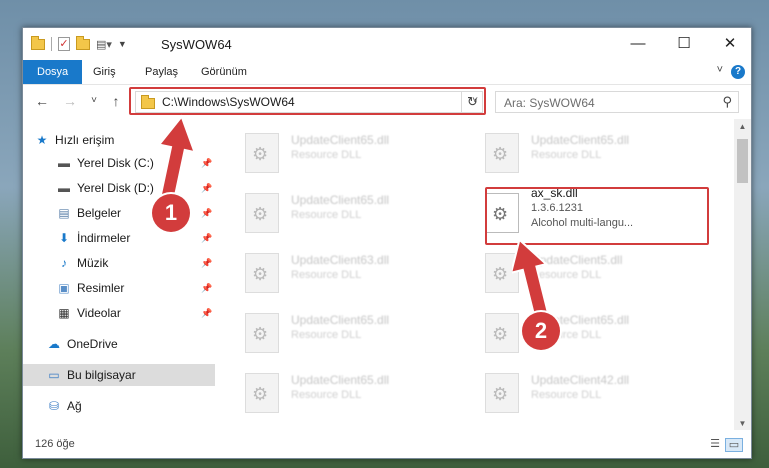 The height and width of the screenshot is (468, 769). Describe the element at coordinates (104, 44) in the screenshot. I see `customize-icon: ▤▾` at that location.